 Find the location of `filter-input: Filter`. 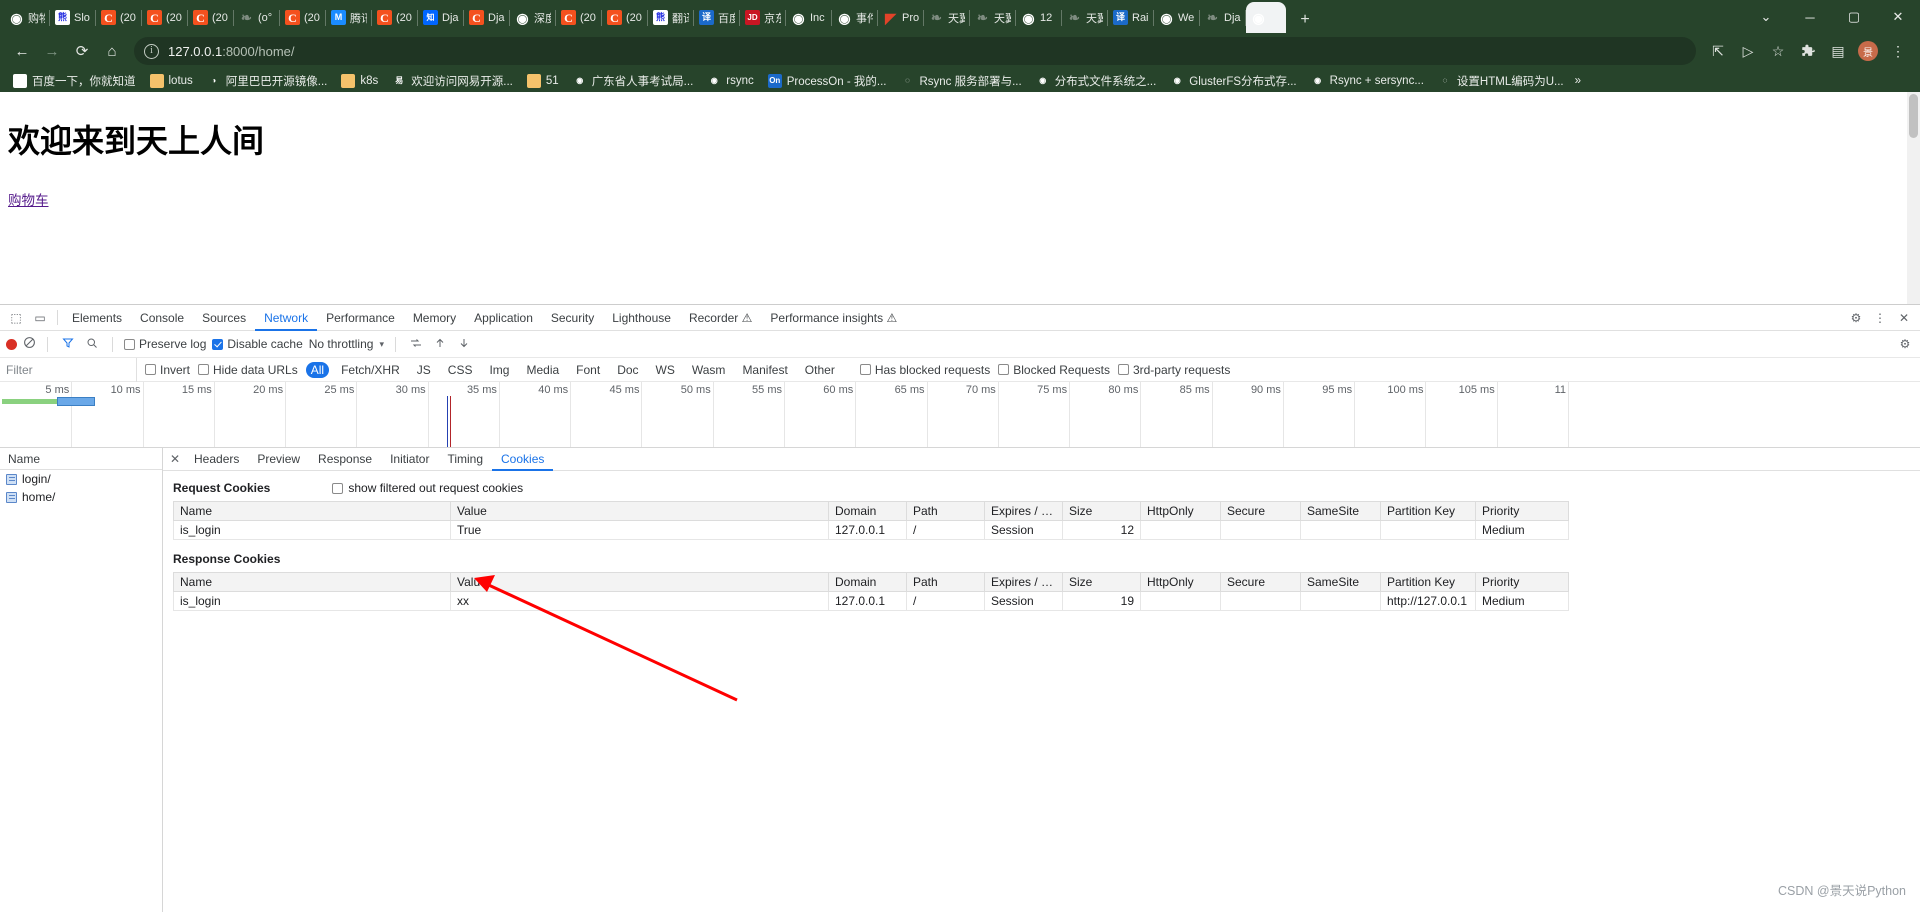

filter-input: Filter is located at coordinates (68, 370).